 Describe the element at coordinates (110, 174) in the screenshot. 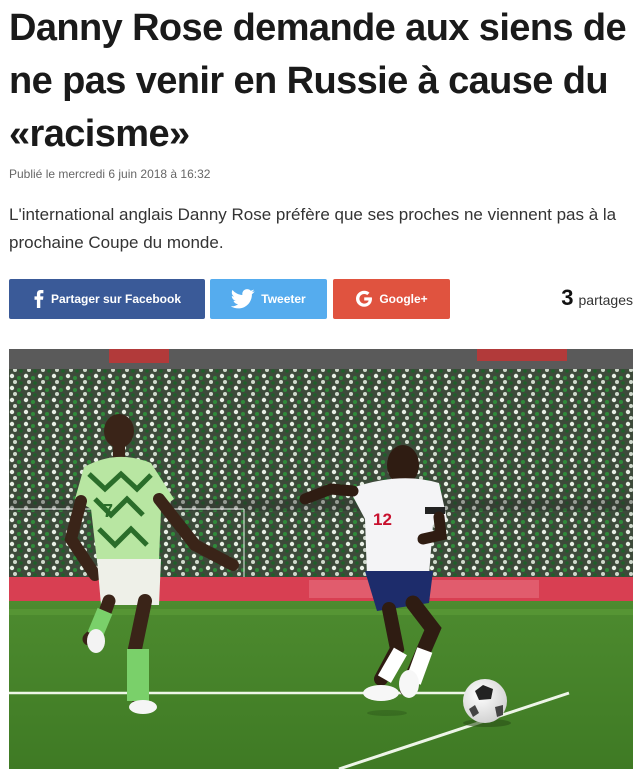

I see `publish-date: Publié le mercredi 6 juin 2018 à 16:32` at that location.